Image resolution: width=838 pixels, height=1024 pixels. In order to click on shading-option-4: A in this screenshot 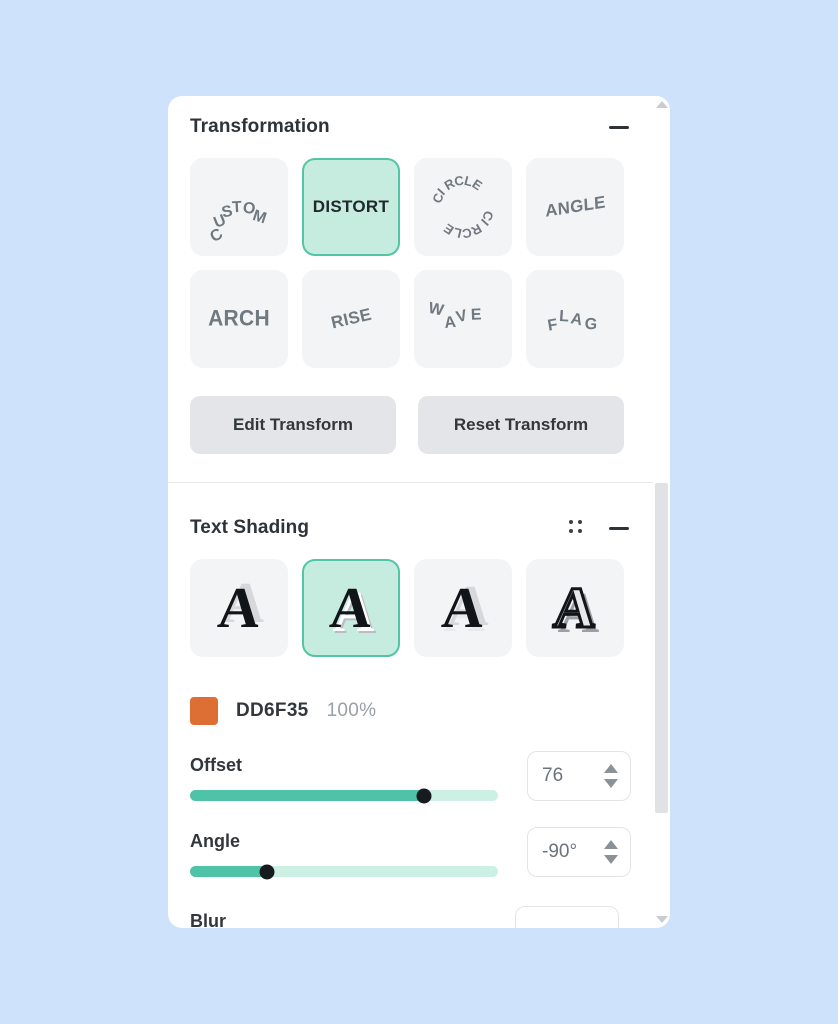, I will do `click(575, 608)`.